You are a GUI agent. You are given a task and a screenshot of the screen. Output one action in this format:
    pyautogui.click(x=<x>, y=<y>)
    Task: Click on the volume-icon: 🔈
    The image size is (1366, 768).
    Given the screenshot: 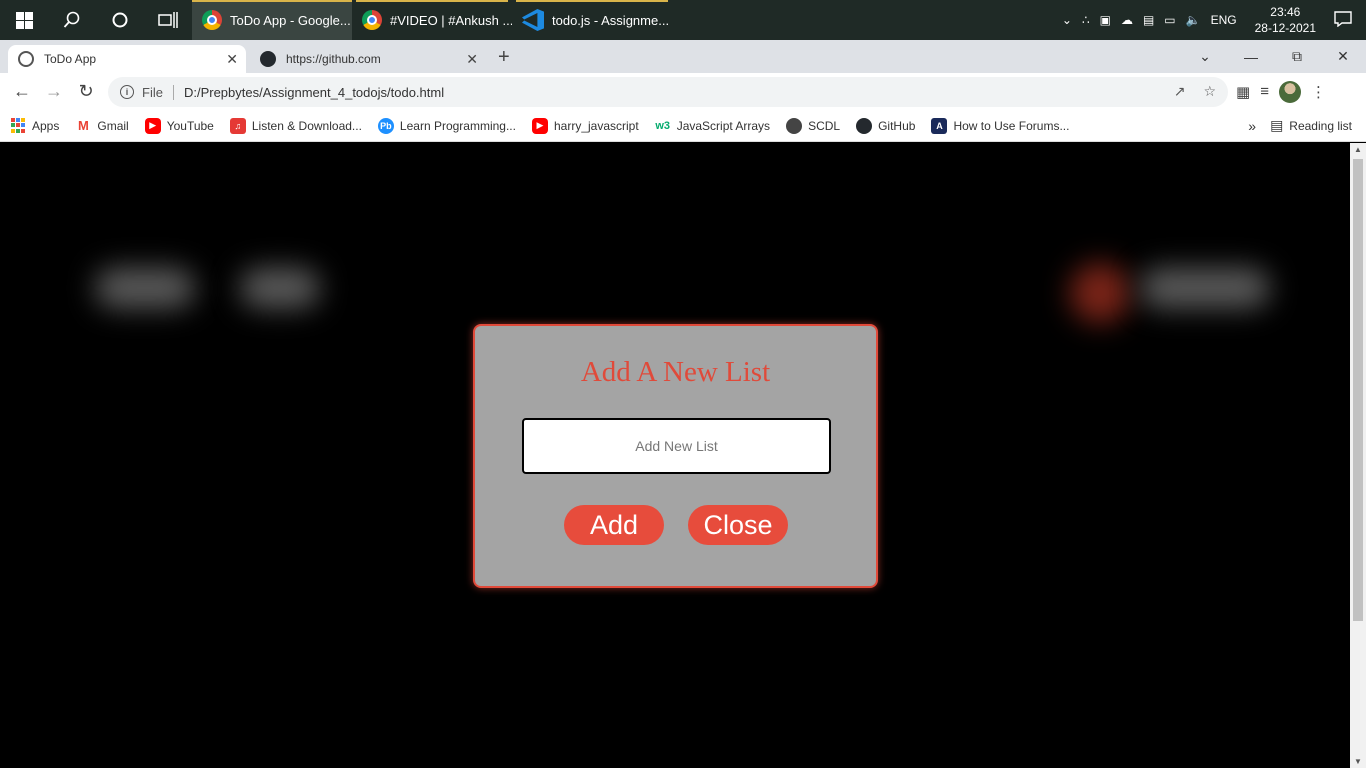 What is the action you would take?
    pyautogui.click(x=1193, y=20)
    